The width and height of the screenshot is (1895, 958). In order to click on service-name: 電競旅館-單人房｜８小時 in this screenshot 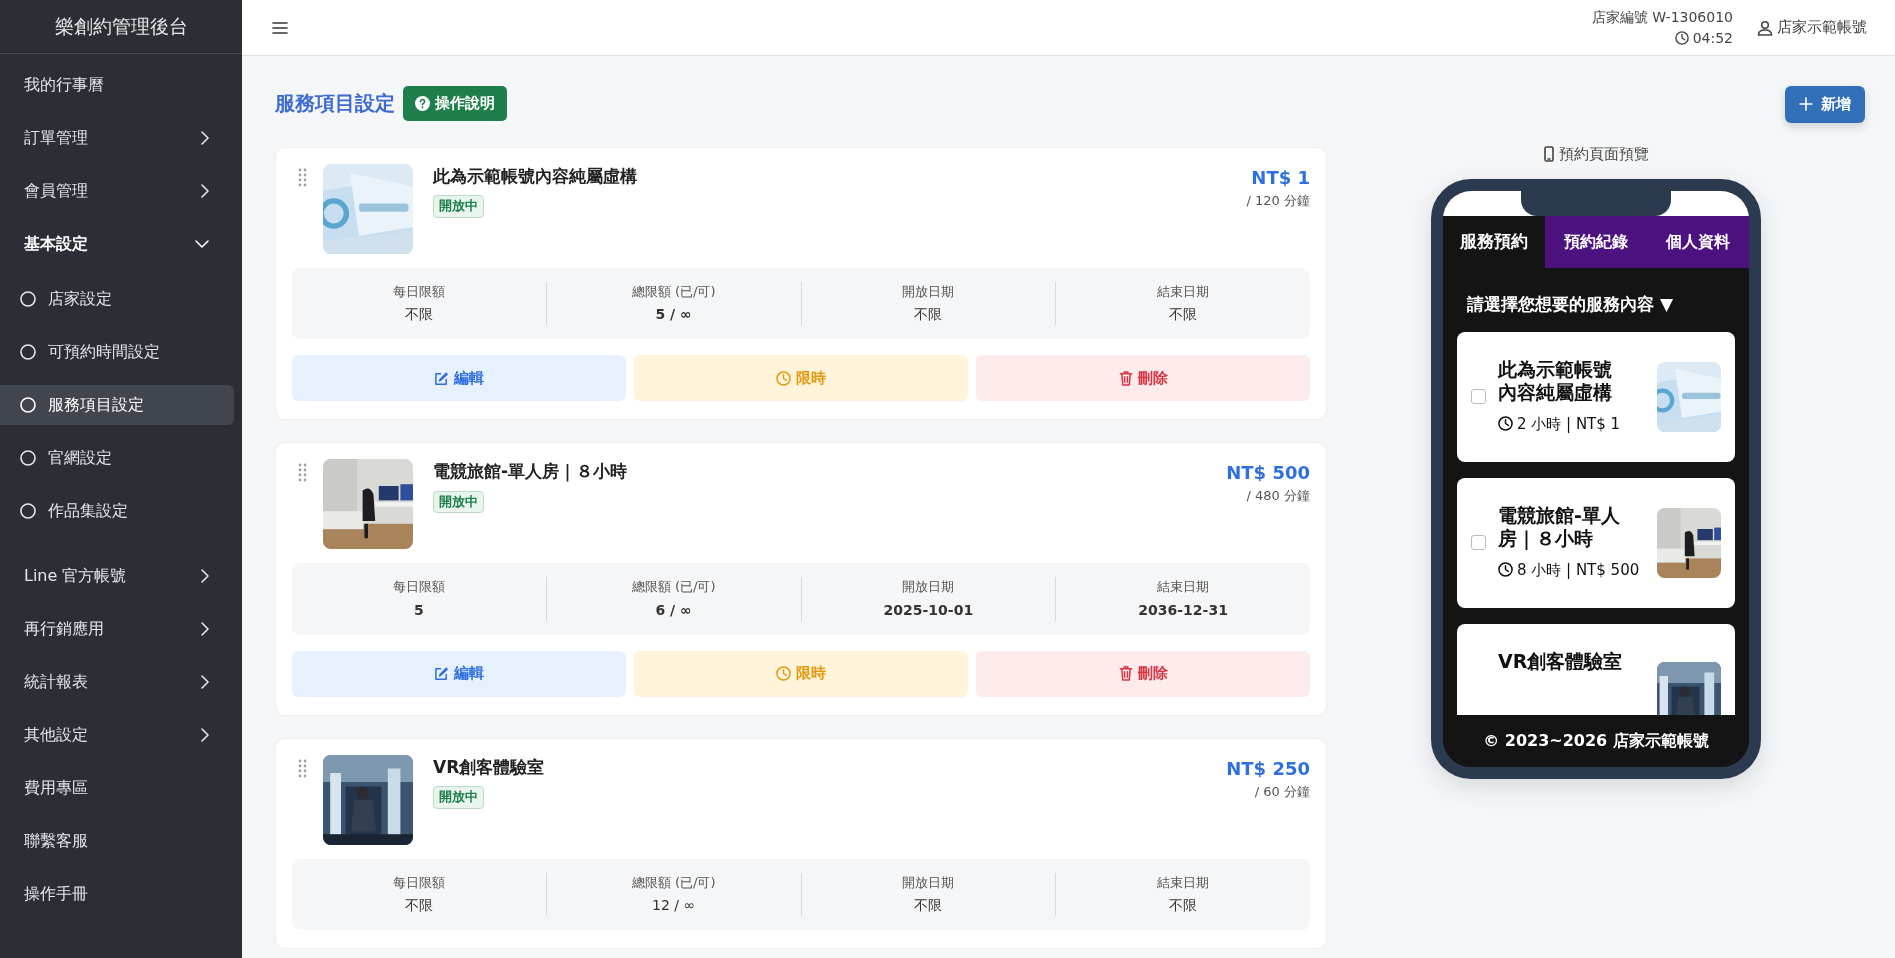, I will do `click(531, 472)`.